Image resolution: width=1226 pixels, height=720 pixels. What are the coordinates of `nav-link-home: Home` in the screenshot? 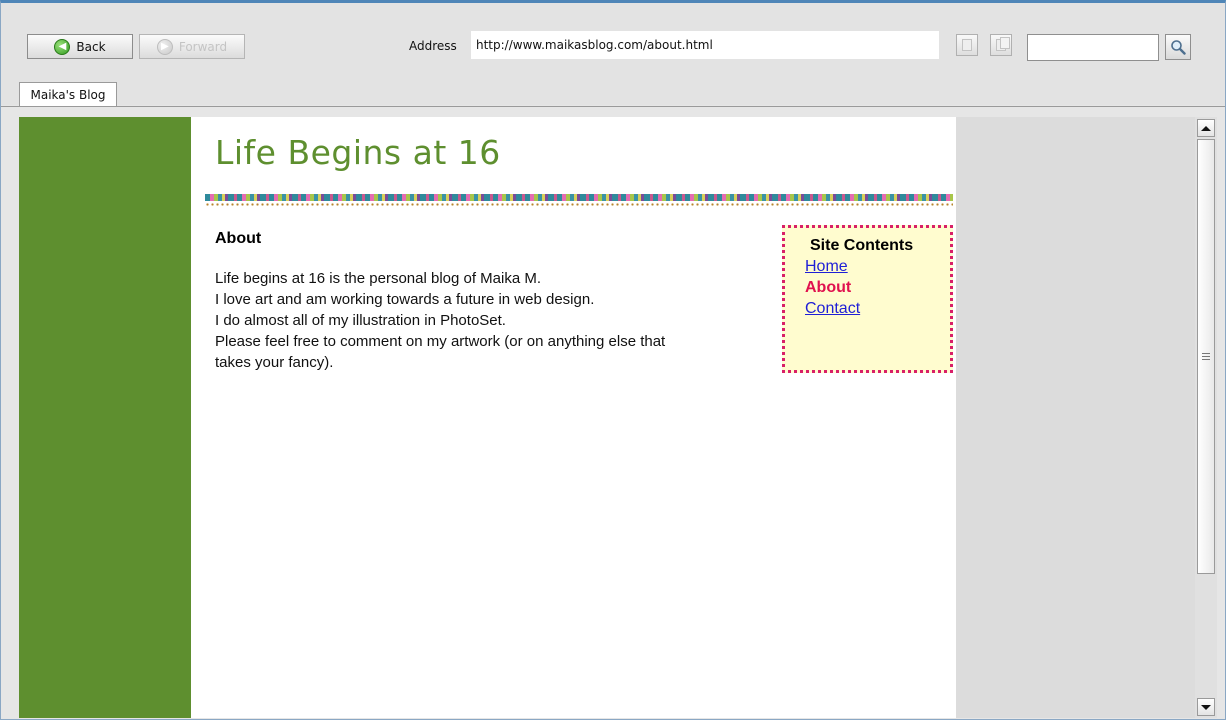 It's located at (877, 266).